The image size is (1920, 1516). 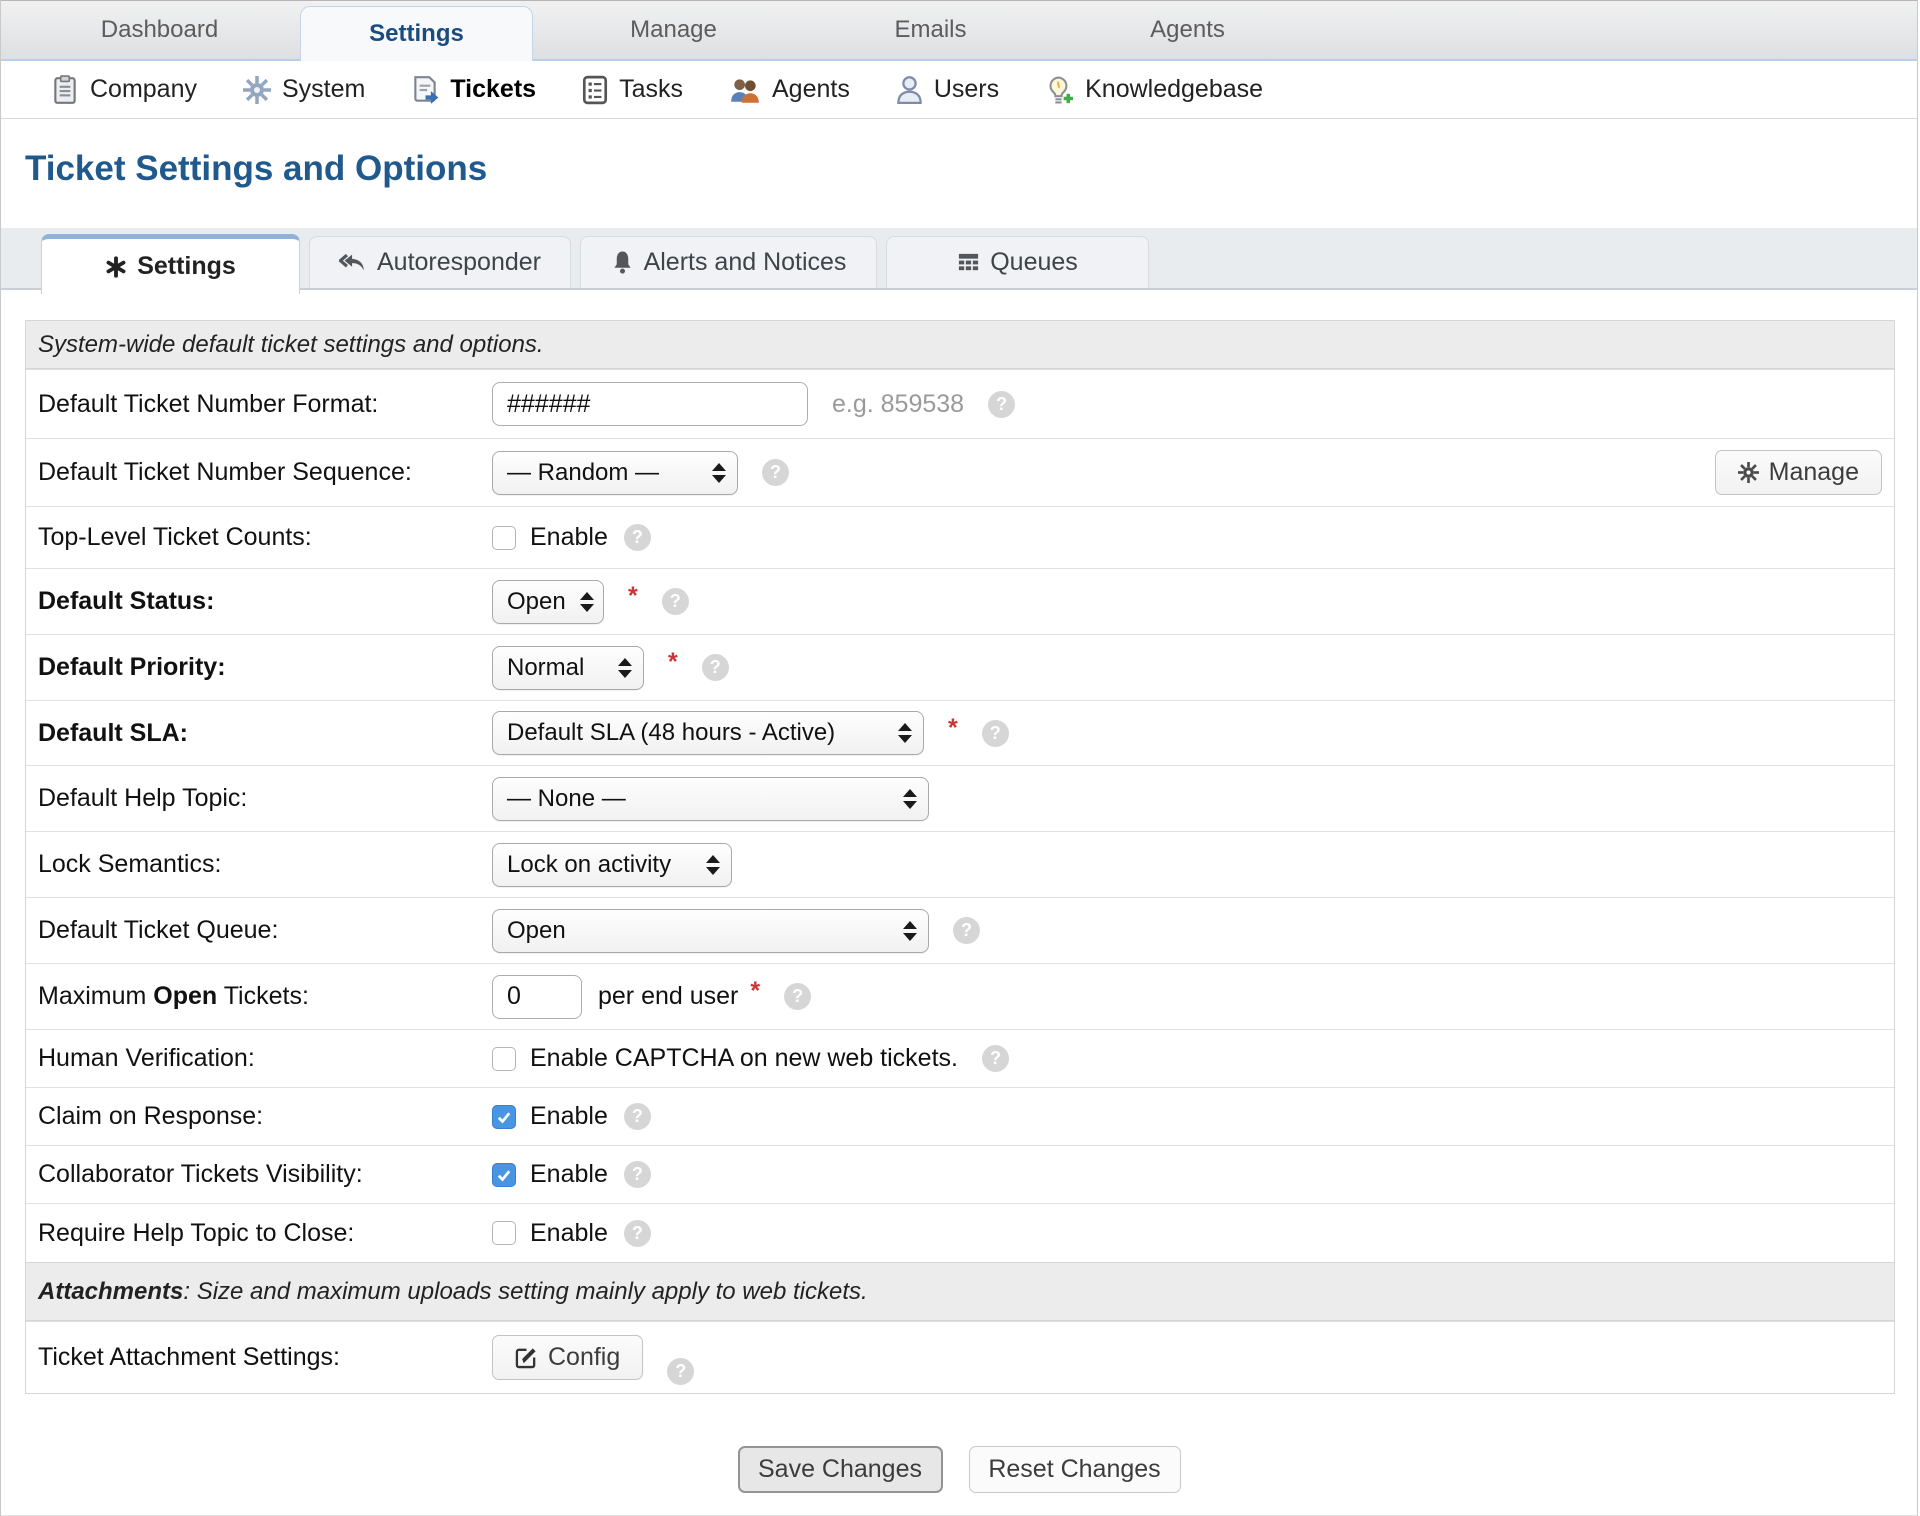 What do you see at coordinates (632, 90) in the screenshot?
I see `subnav-item-tasks: Tasks` at bounding box center [632, 90].